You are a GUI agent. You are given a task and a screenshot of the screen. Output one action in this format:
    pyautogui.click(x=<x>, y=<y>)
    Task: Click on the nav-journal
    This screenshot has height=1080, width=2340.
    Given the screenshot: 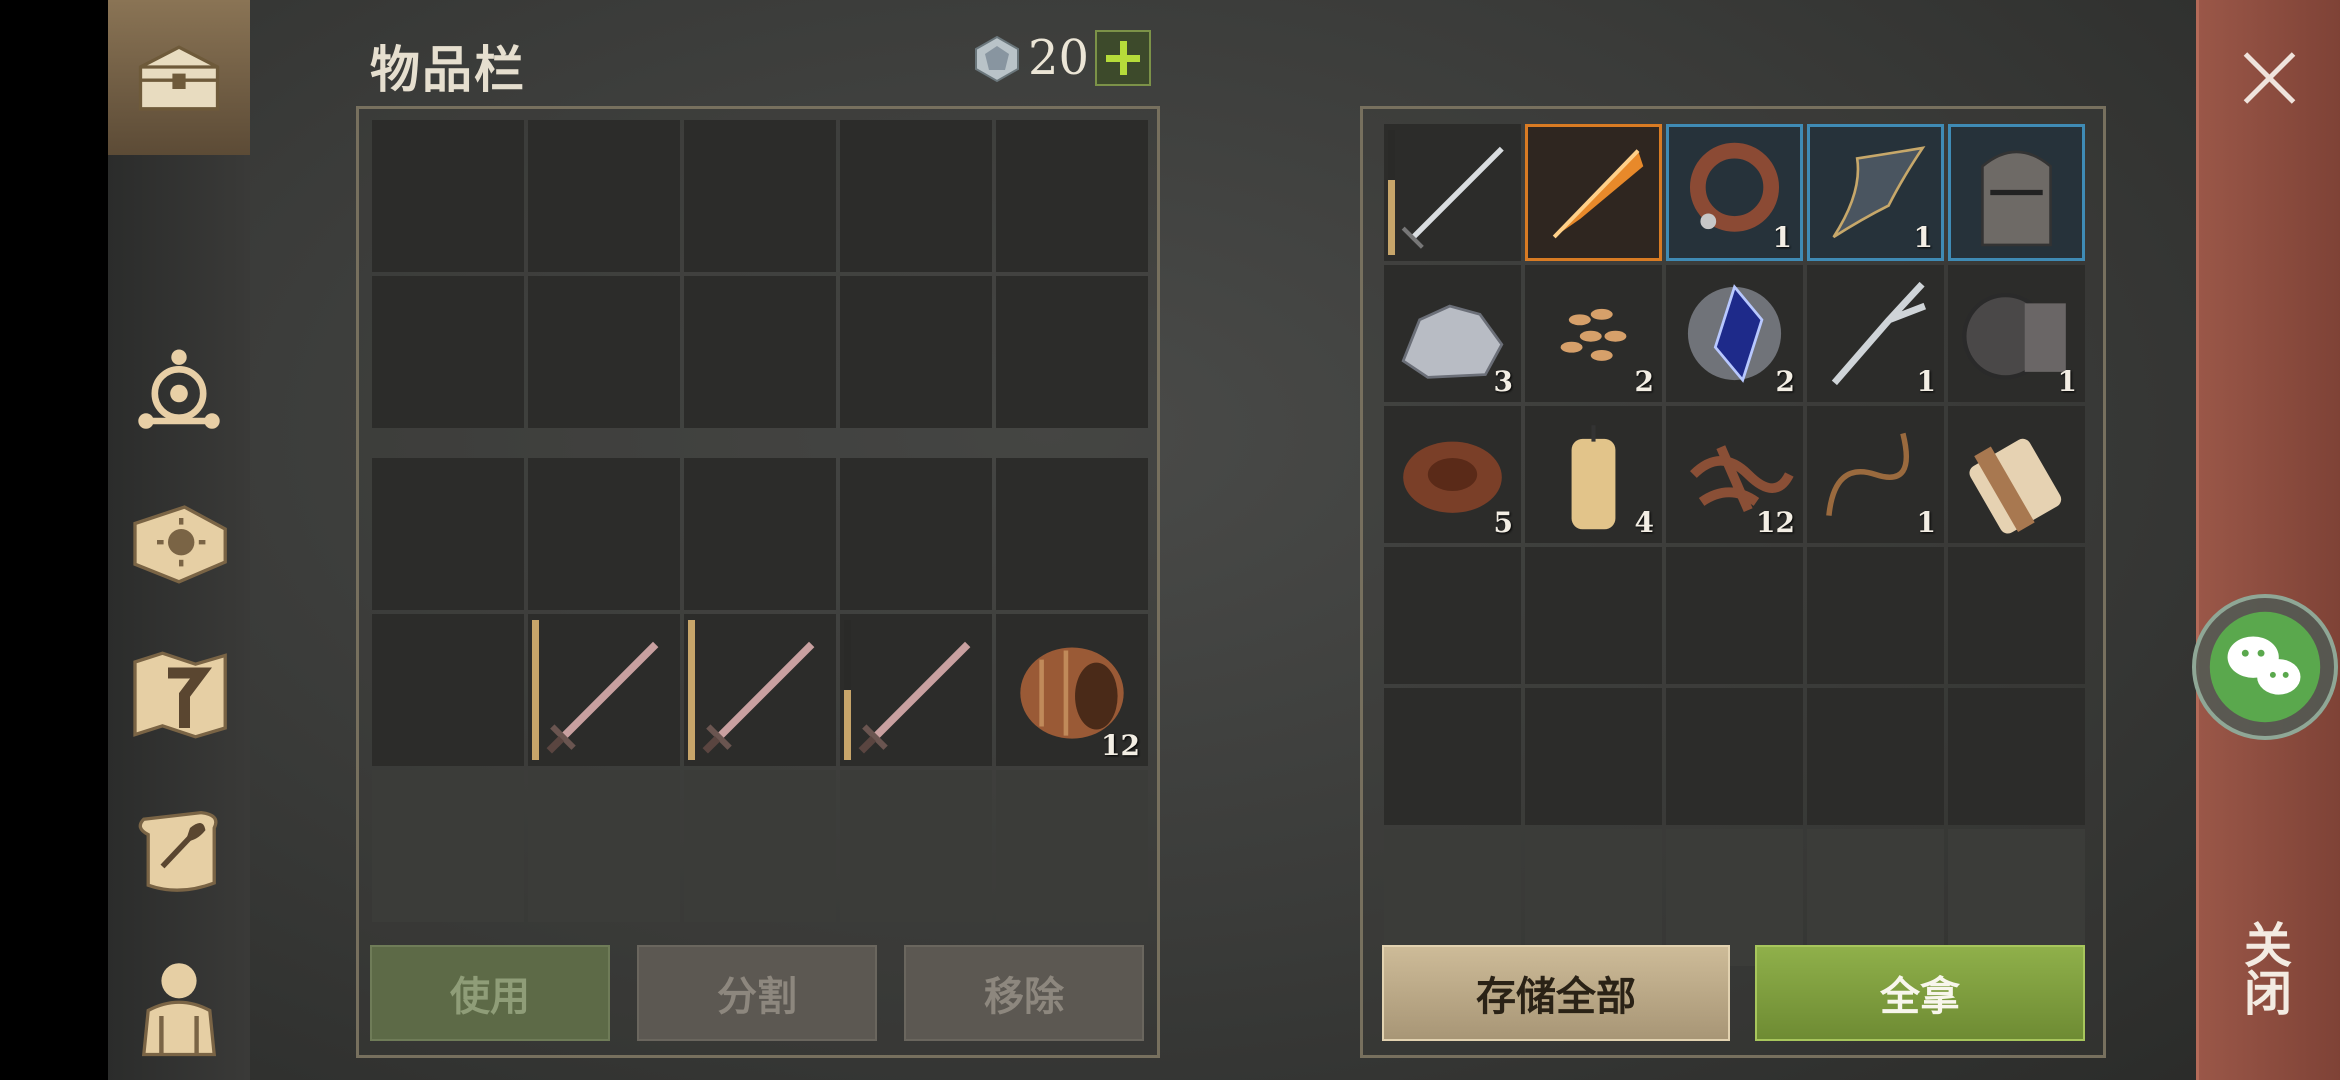 What is the action you would take?
    pyautogui.click(x=179, y=850)
    